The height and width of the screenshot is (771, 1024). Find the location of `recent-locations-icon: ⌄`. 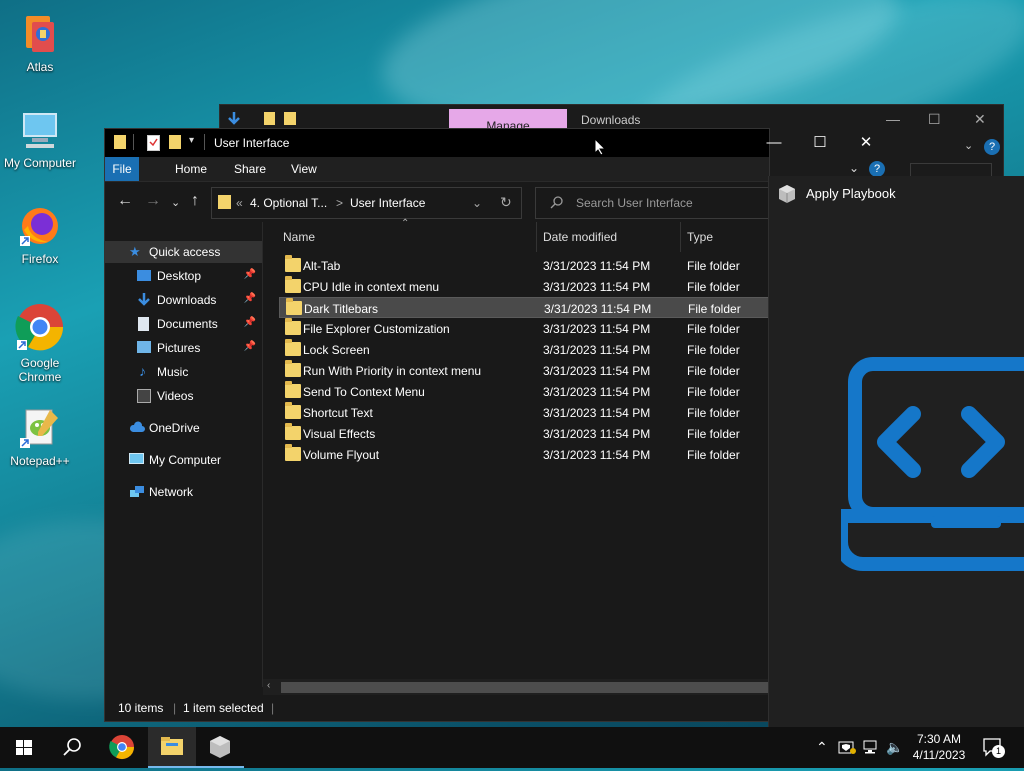

recent-locations-icon: ⌄ is located at coordinates (175, 202).